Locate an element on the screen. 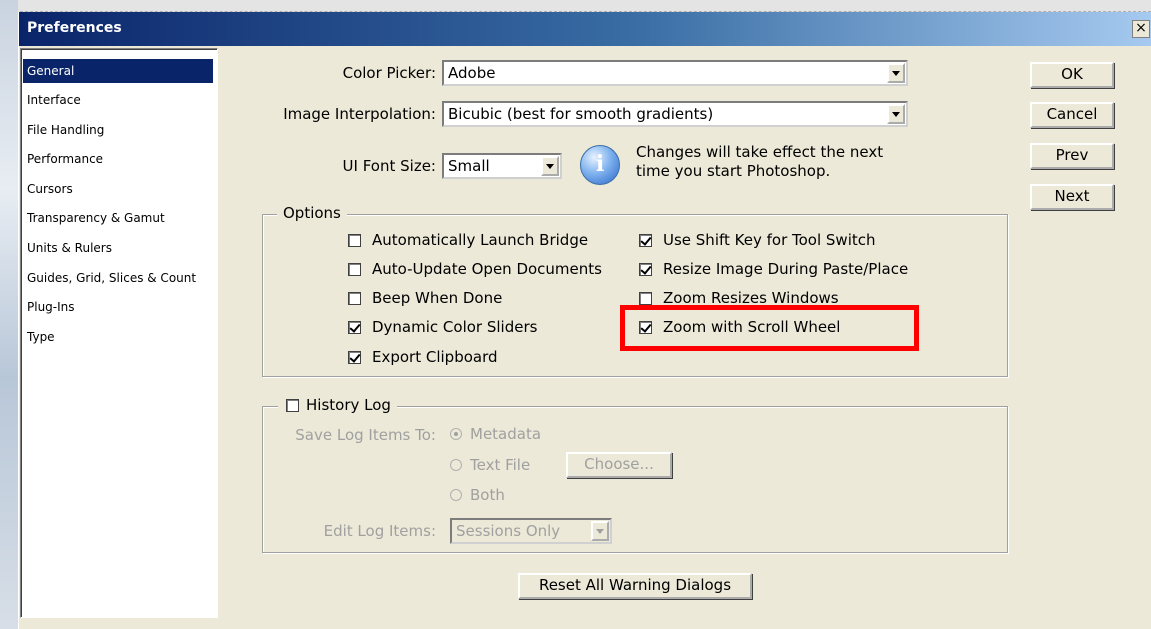  close-icon: × is located at coordinates (1141, 28).